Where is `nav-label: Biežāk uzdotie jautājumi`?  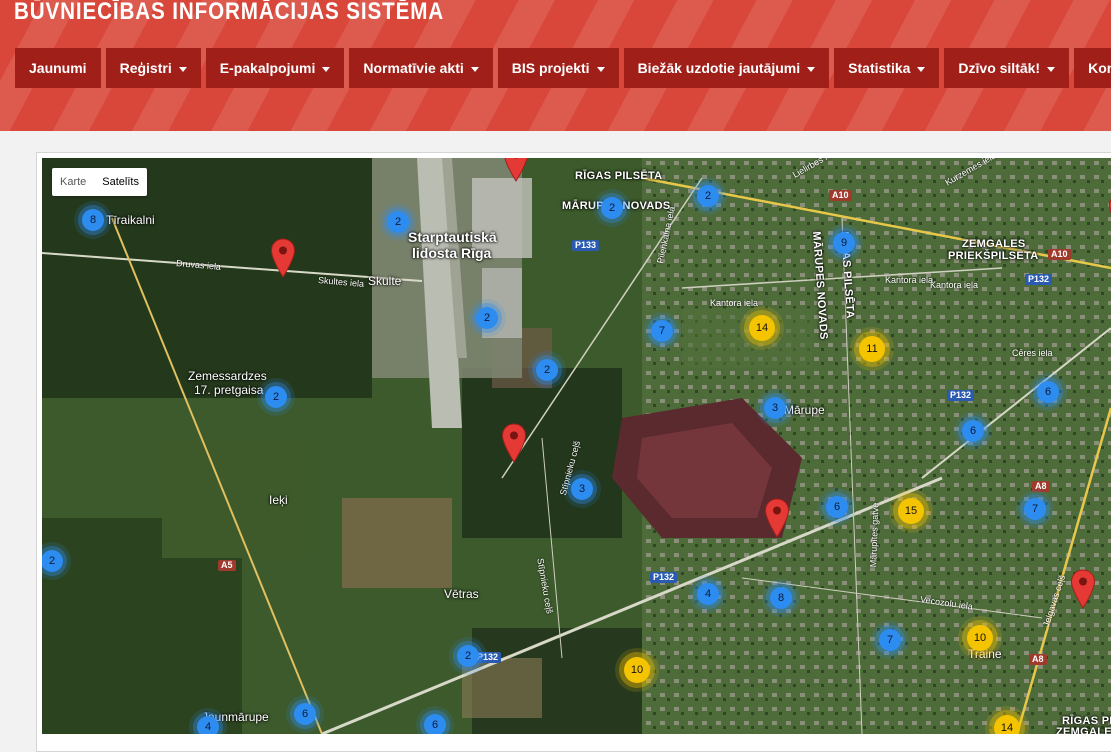 nav-label: Biežāk uzdotie jautājumi is located at coordinates (719, 68).